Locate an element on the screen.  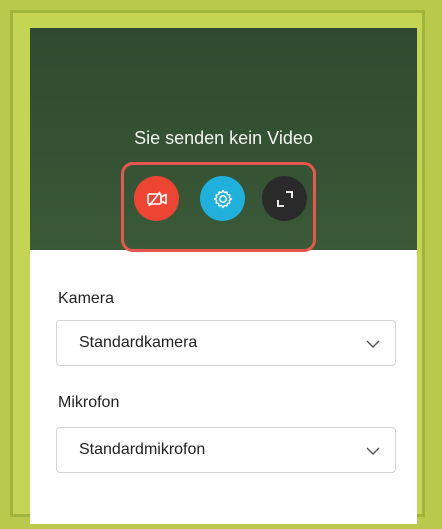
camera-select-value: Standardkamera is located at coordinates (138, 342).